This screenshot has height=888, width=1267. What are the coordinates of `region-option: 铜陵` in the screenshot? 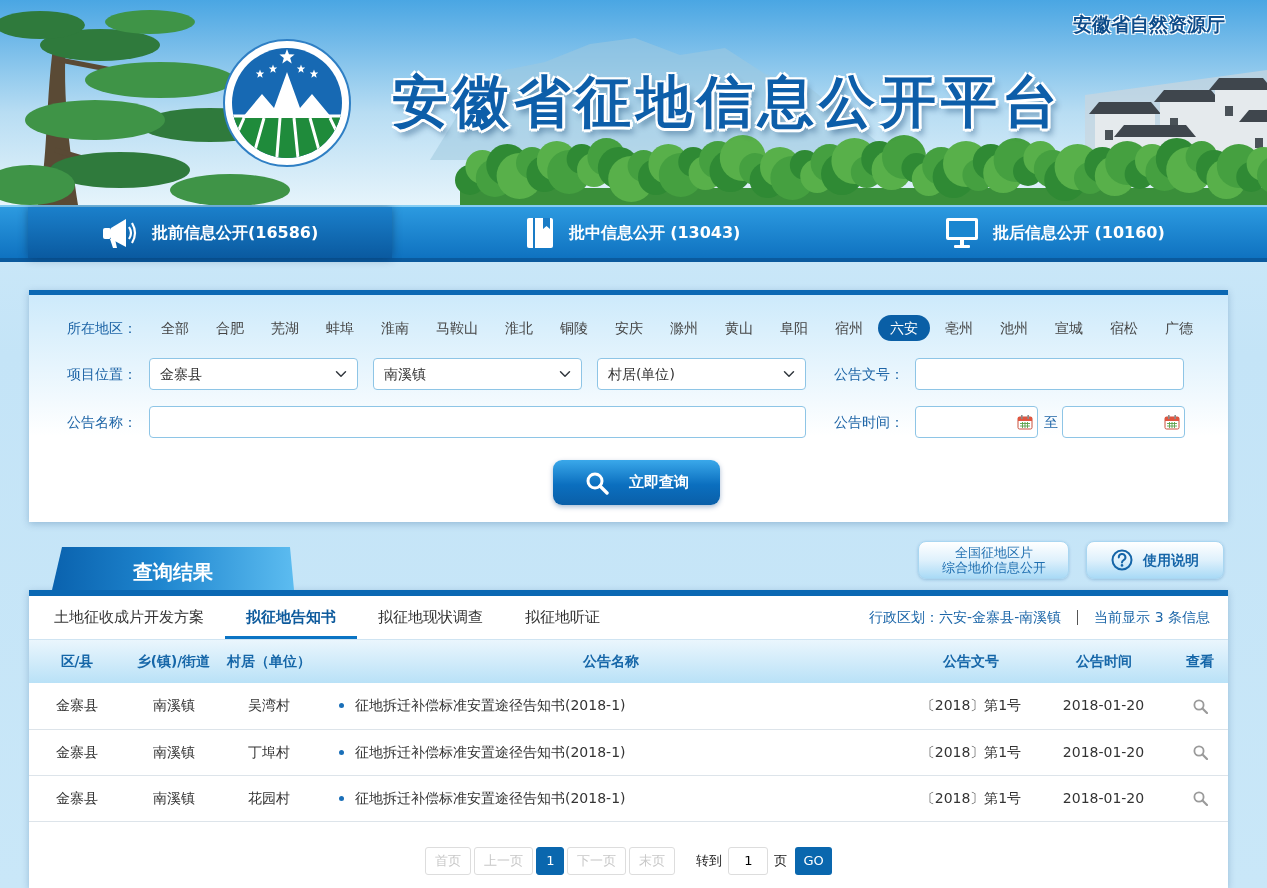 It's located at (574, 328).